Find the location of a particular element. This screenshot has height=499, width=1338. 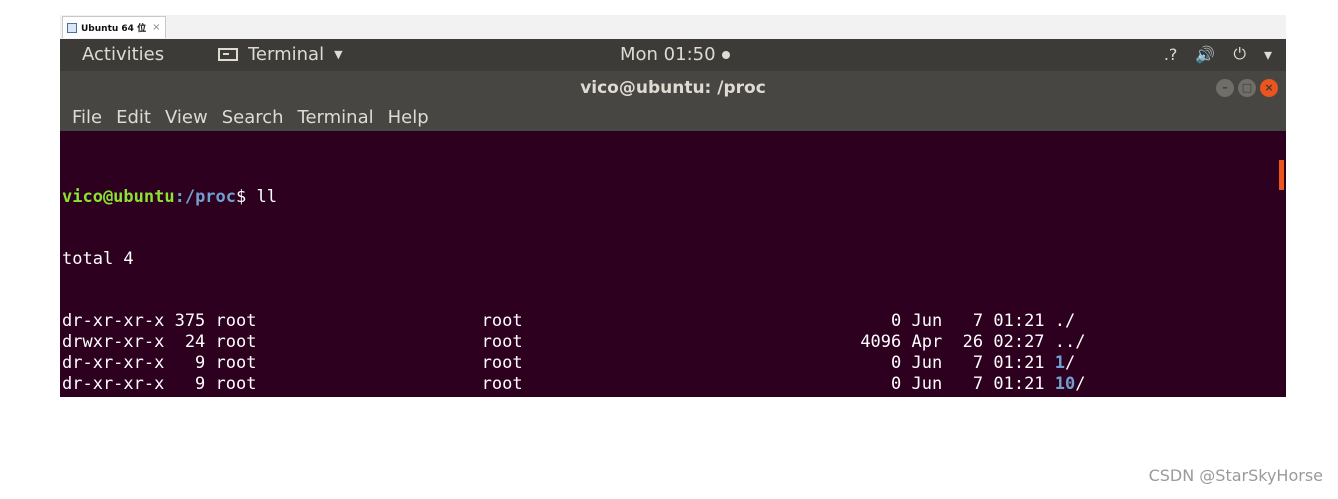

menu-view: View is located at coordinates (186, 118).